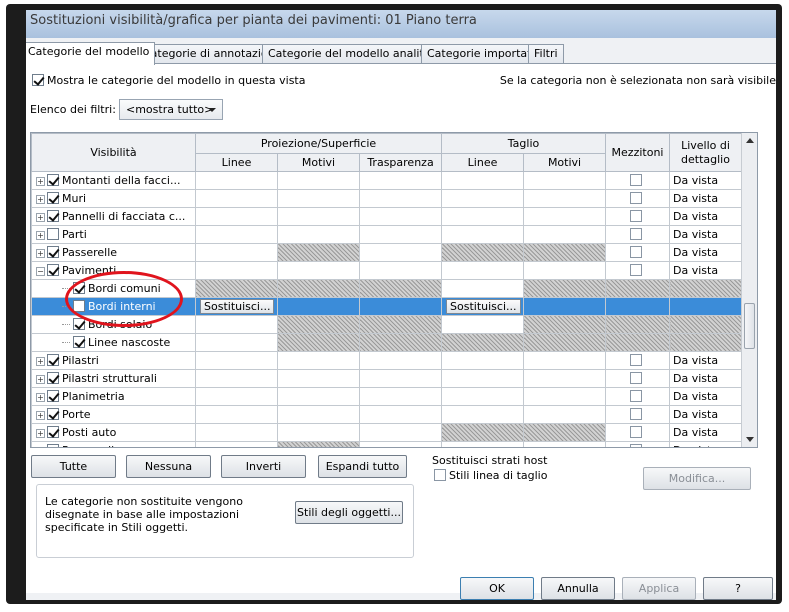  I want to click on table-row: + Parti Da vista, so click(387, 234).